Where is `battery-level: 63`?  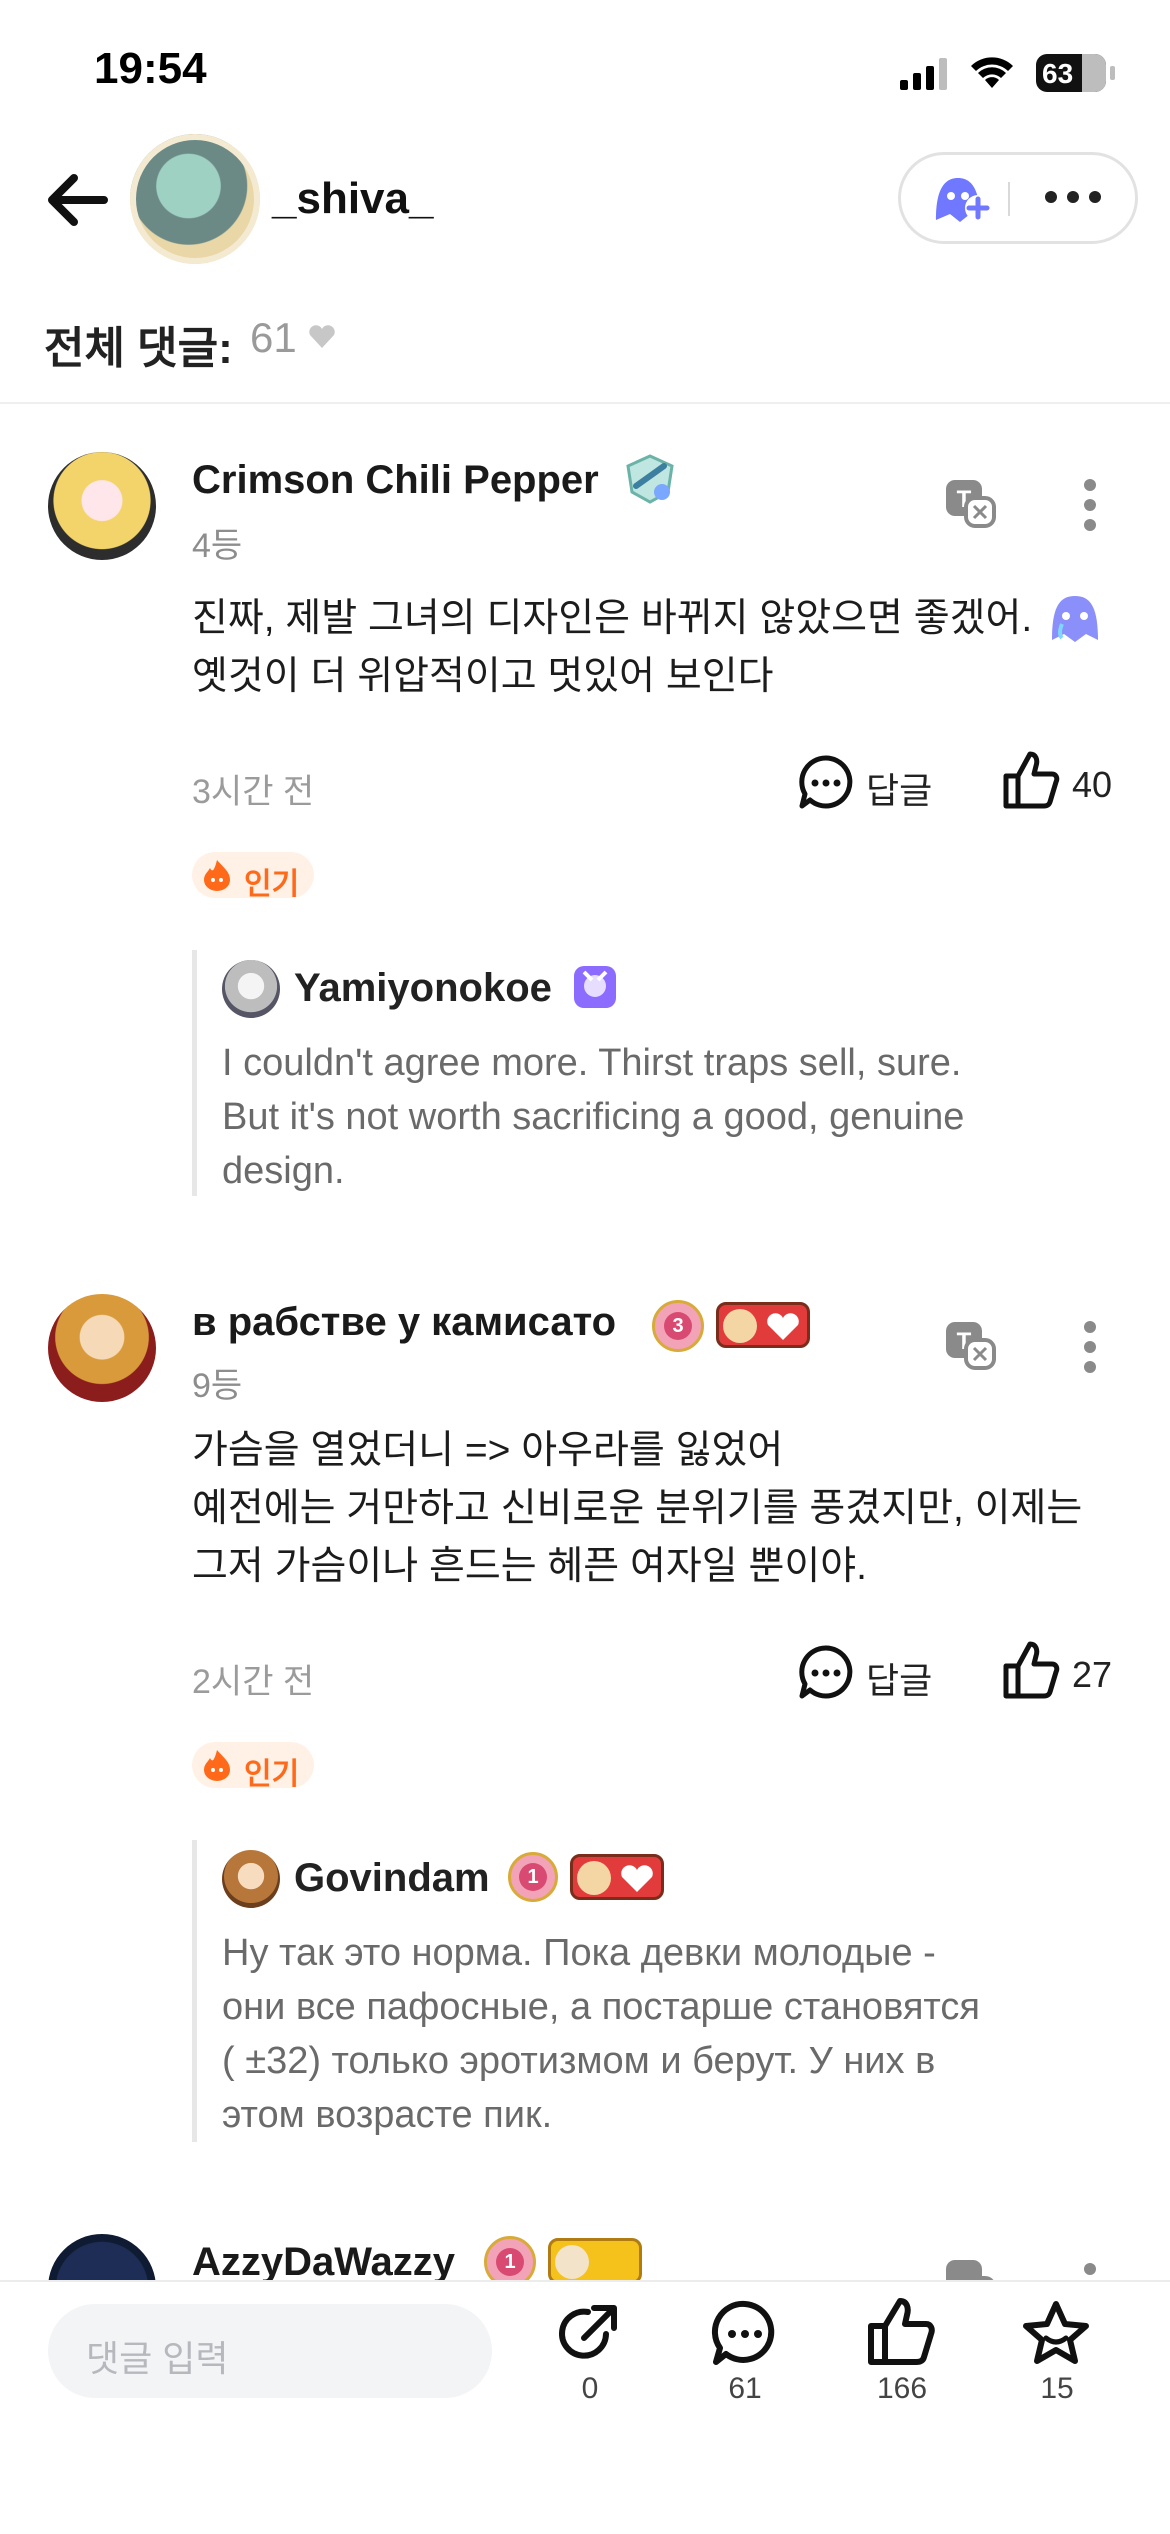
battery-level: 63 is located at coordinates (1058, 73).